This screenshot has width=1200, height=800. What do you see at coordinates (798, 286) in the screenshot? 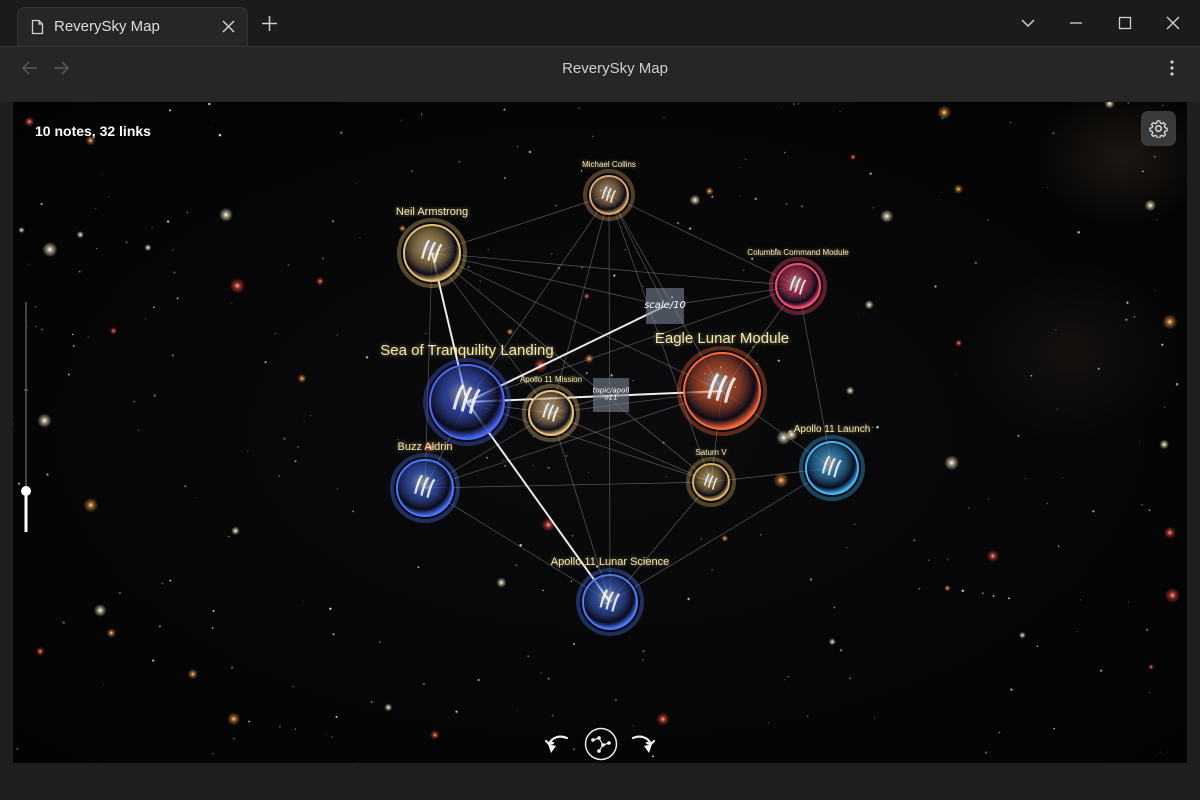
I see `node-columbia-command-module-target` at bounding box center [798, 286].